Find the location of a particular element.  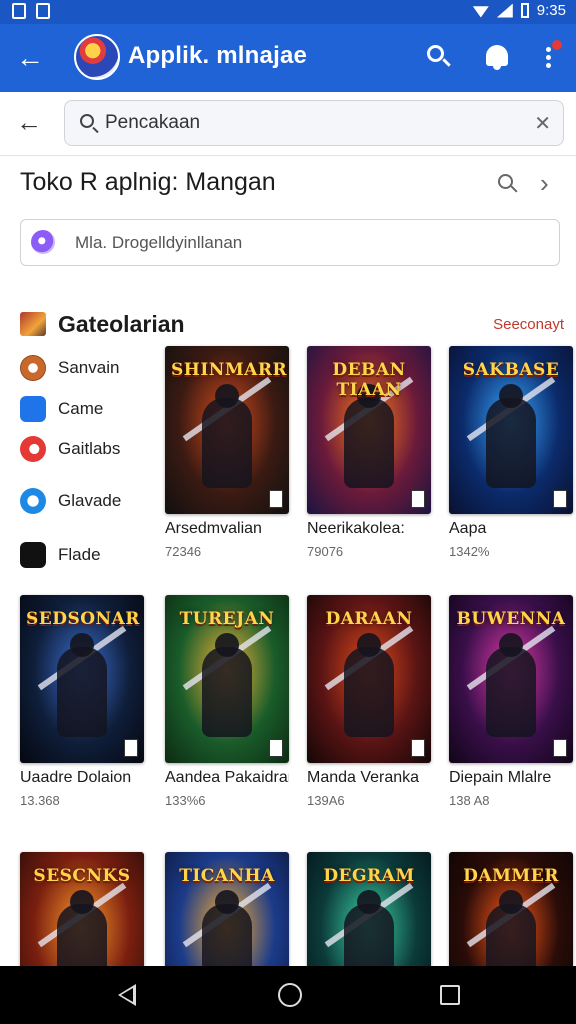

category-label: Gaitlabs is located at coordinates (89, 448).